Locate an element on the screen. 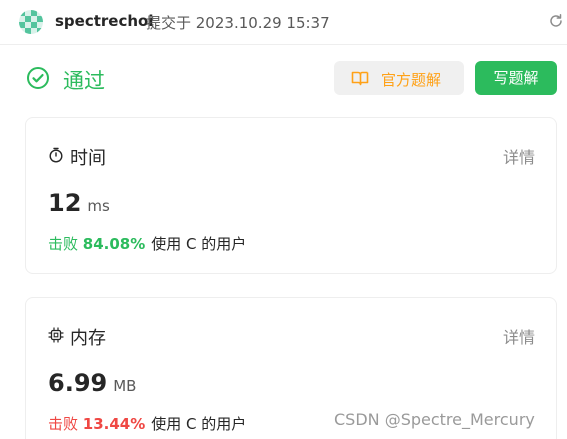  stopwatch-icon is located at coordinates (56, 155).